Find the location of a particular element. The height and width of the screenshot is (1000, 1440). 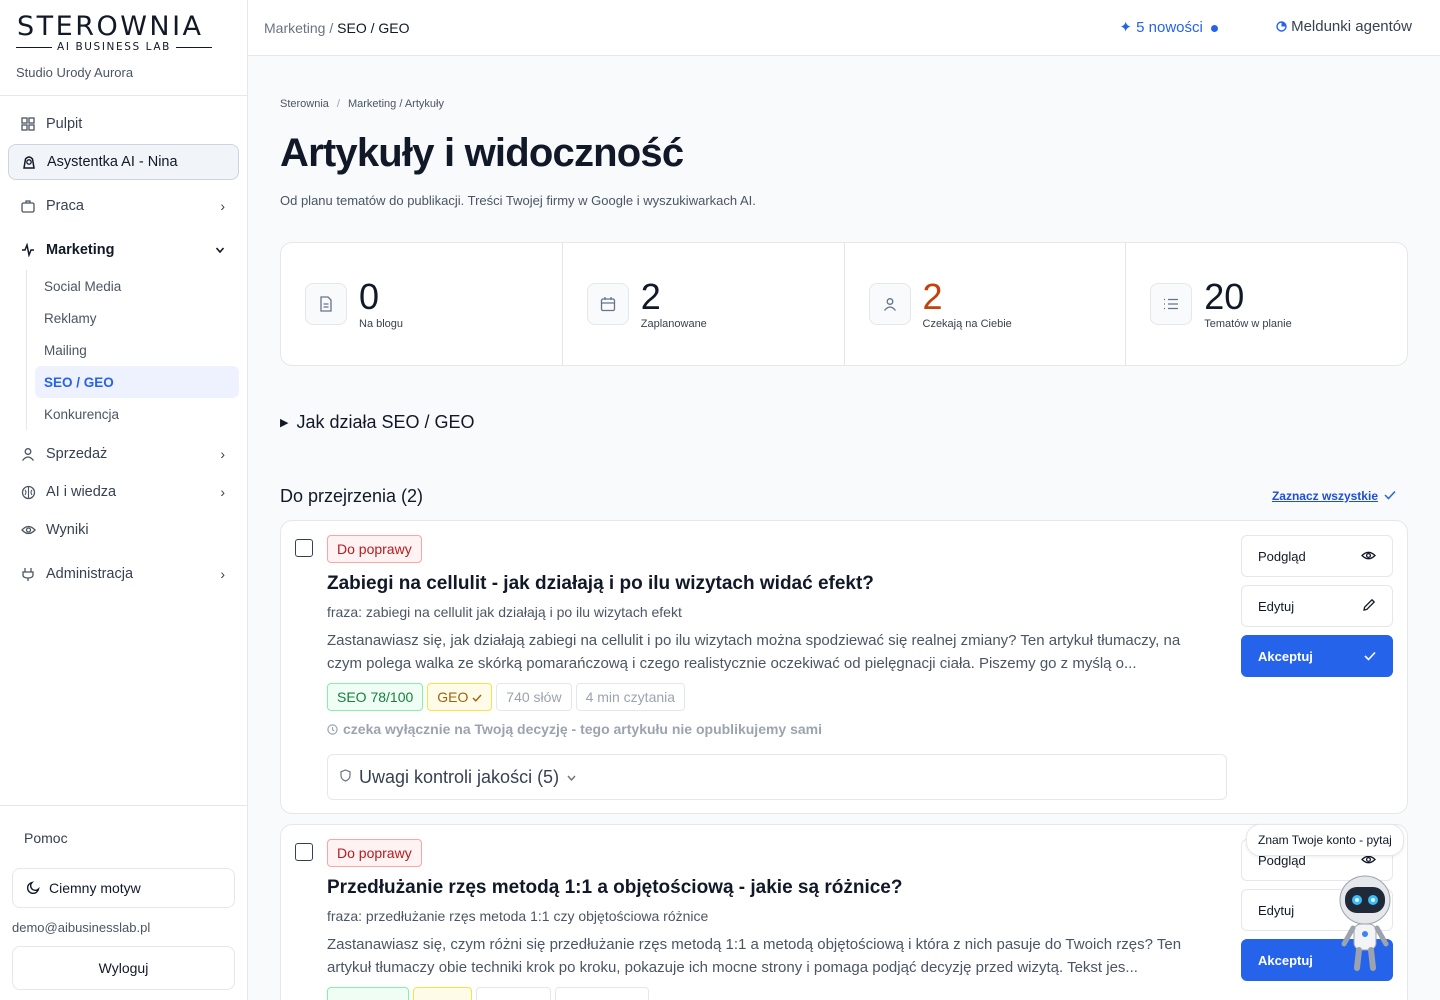

stat-value: 2 is located at coordinates (650, 296).